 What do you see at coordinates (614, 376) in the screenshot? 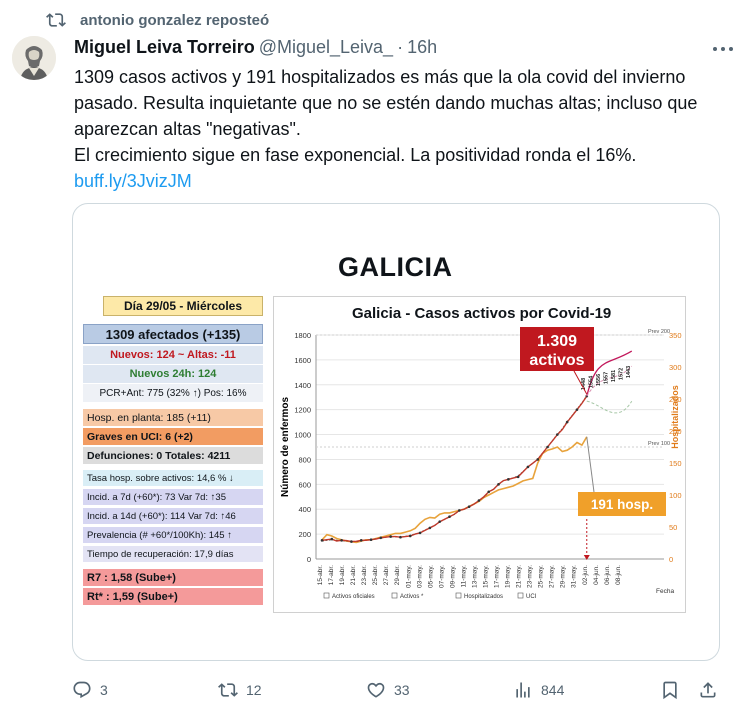
I see `point-label: 1581` at bounding box center [614, 376].